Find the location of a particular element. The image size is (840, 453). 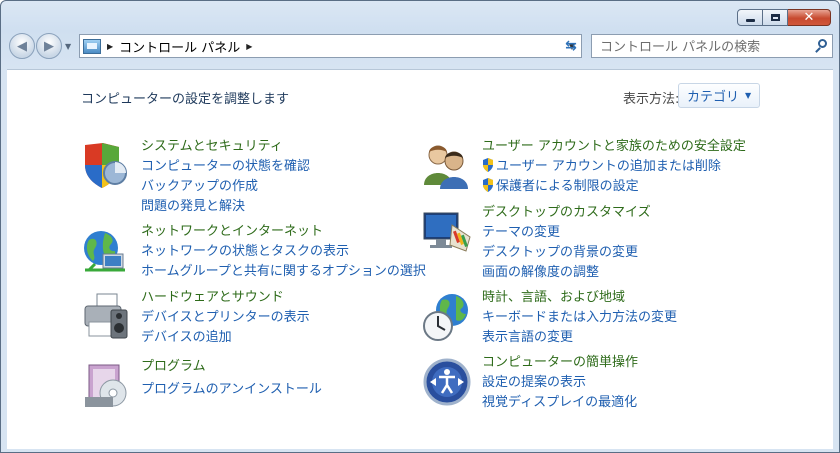

category-heading: デスクトップのカスタマイズ is located at coordinates (566, 213).